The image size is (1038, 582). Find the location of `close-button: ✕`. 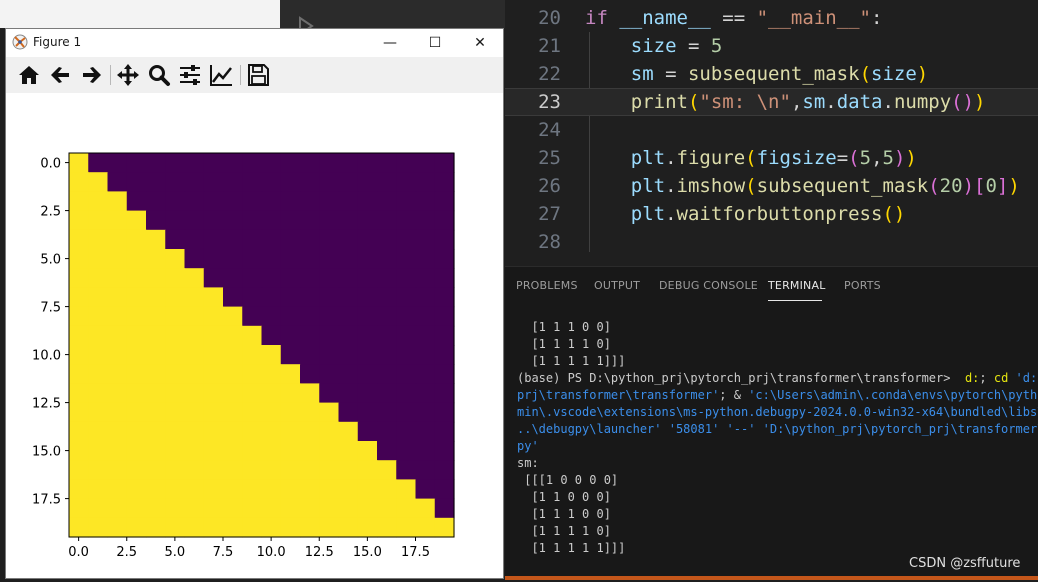

close-button: ✕ is located at coordinates (480, 43).